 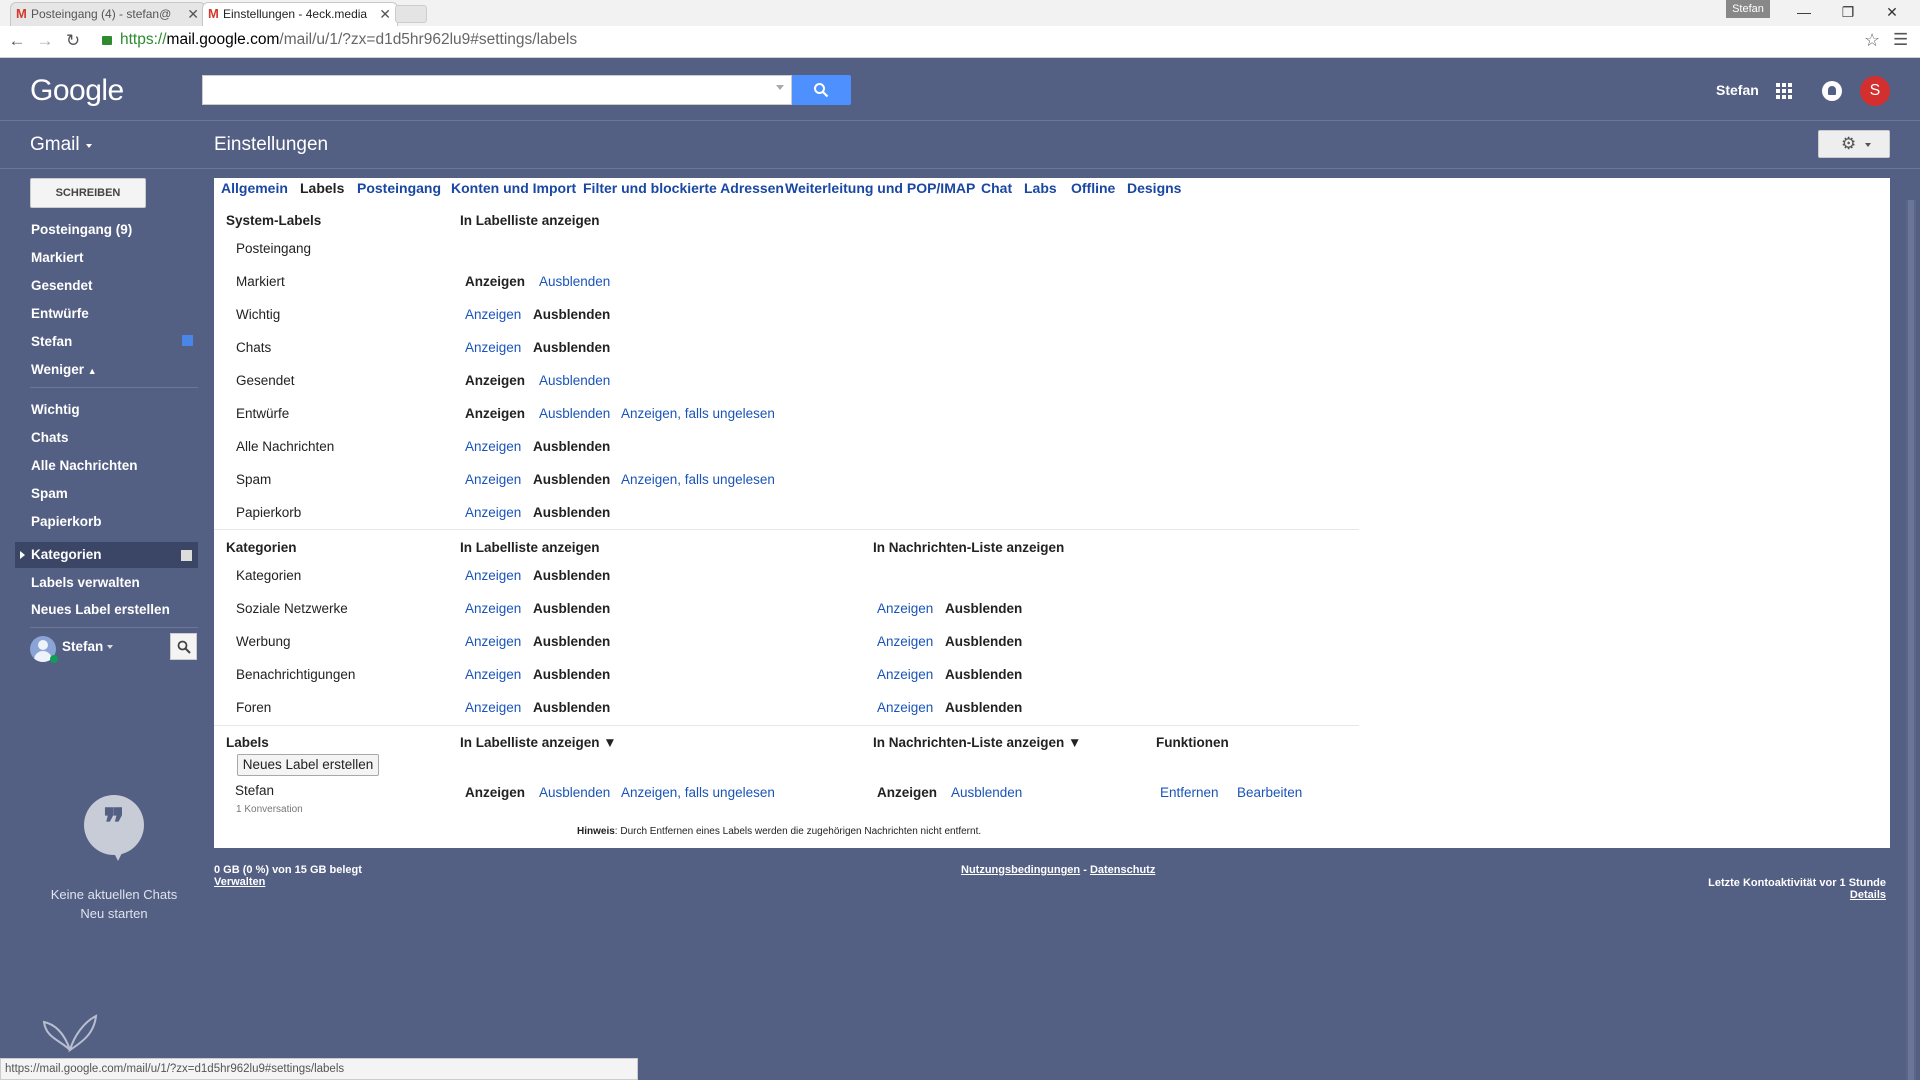 What do you see at coordinates (254, 188) in the screenshot?
I see `tab-general: Allgemein` at bounding box center [254, 188].